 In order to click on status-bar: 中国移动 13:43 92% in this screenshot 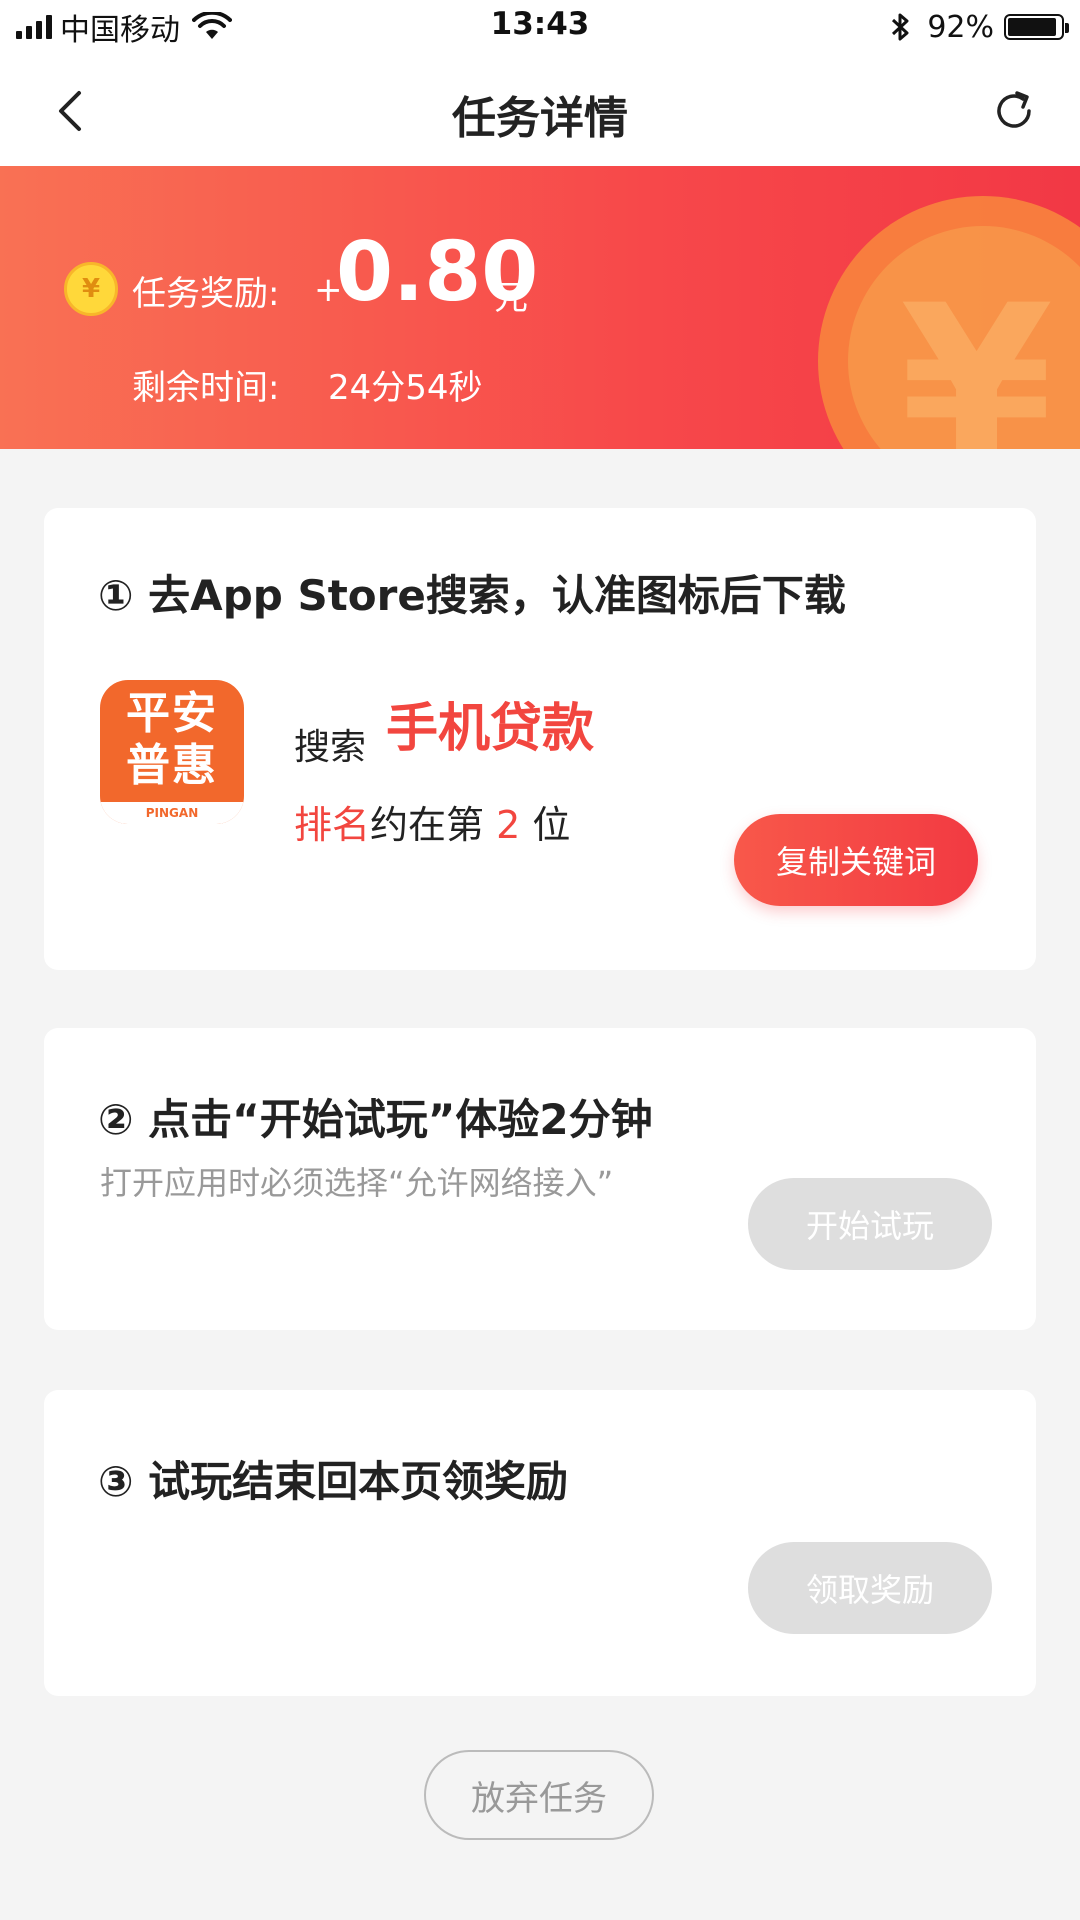, I will do `click(540, 28)`.